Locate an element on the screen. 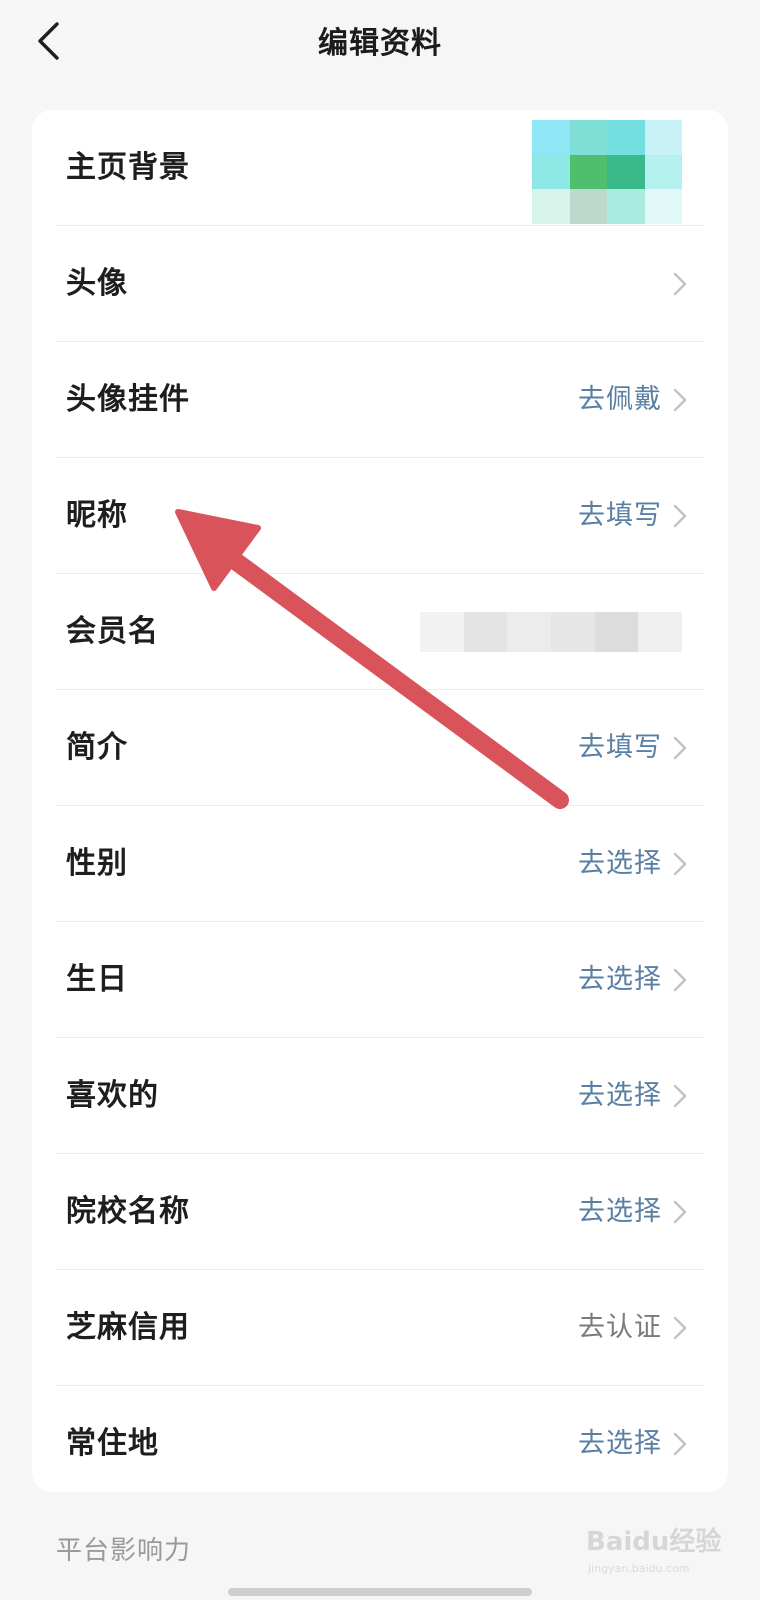  row-label: 性别 is located at coordinates (97, 863).